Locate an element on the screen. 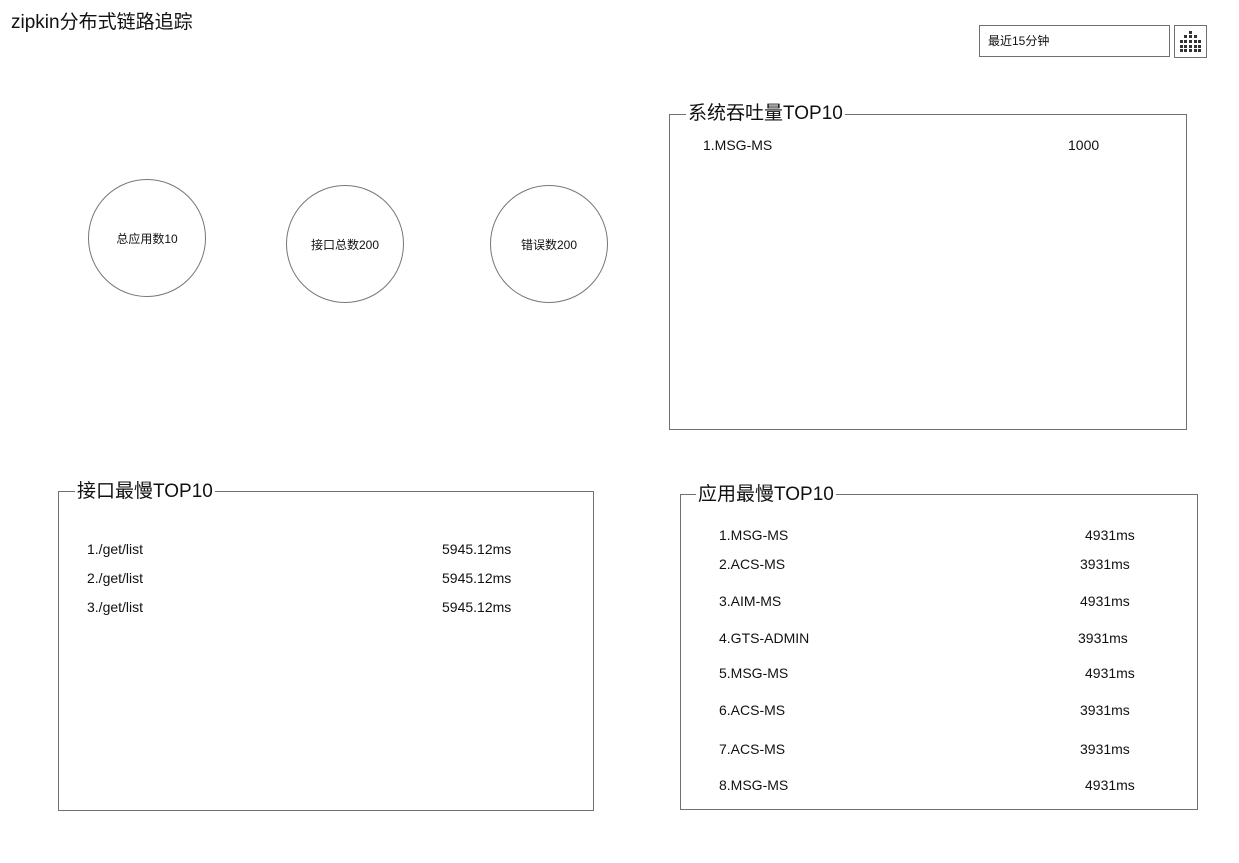 The image size is (1239, 863). item-name: 2./get/list is located at coordinates (115, 578).